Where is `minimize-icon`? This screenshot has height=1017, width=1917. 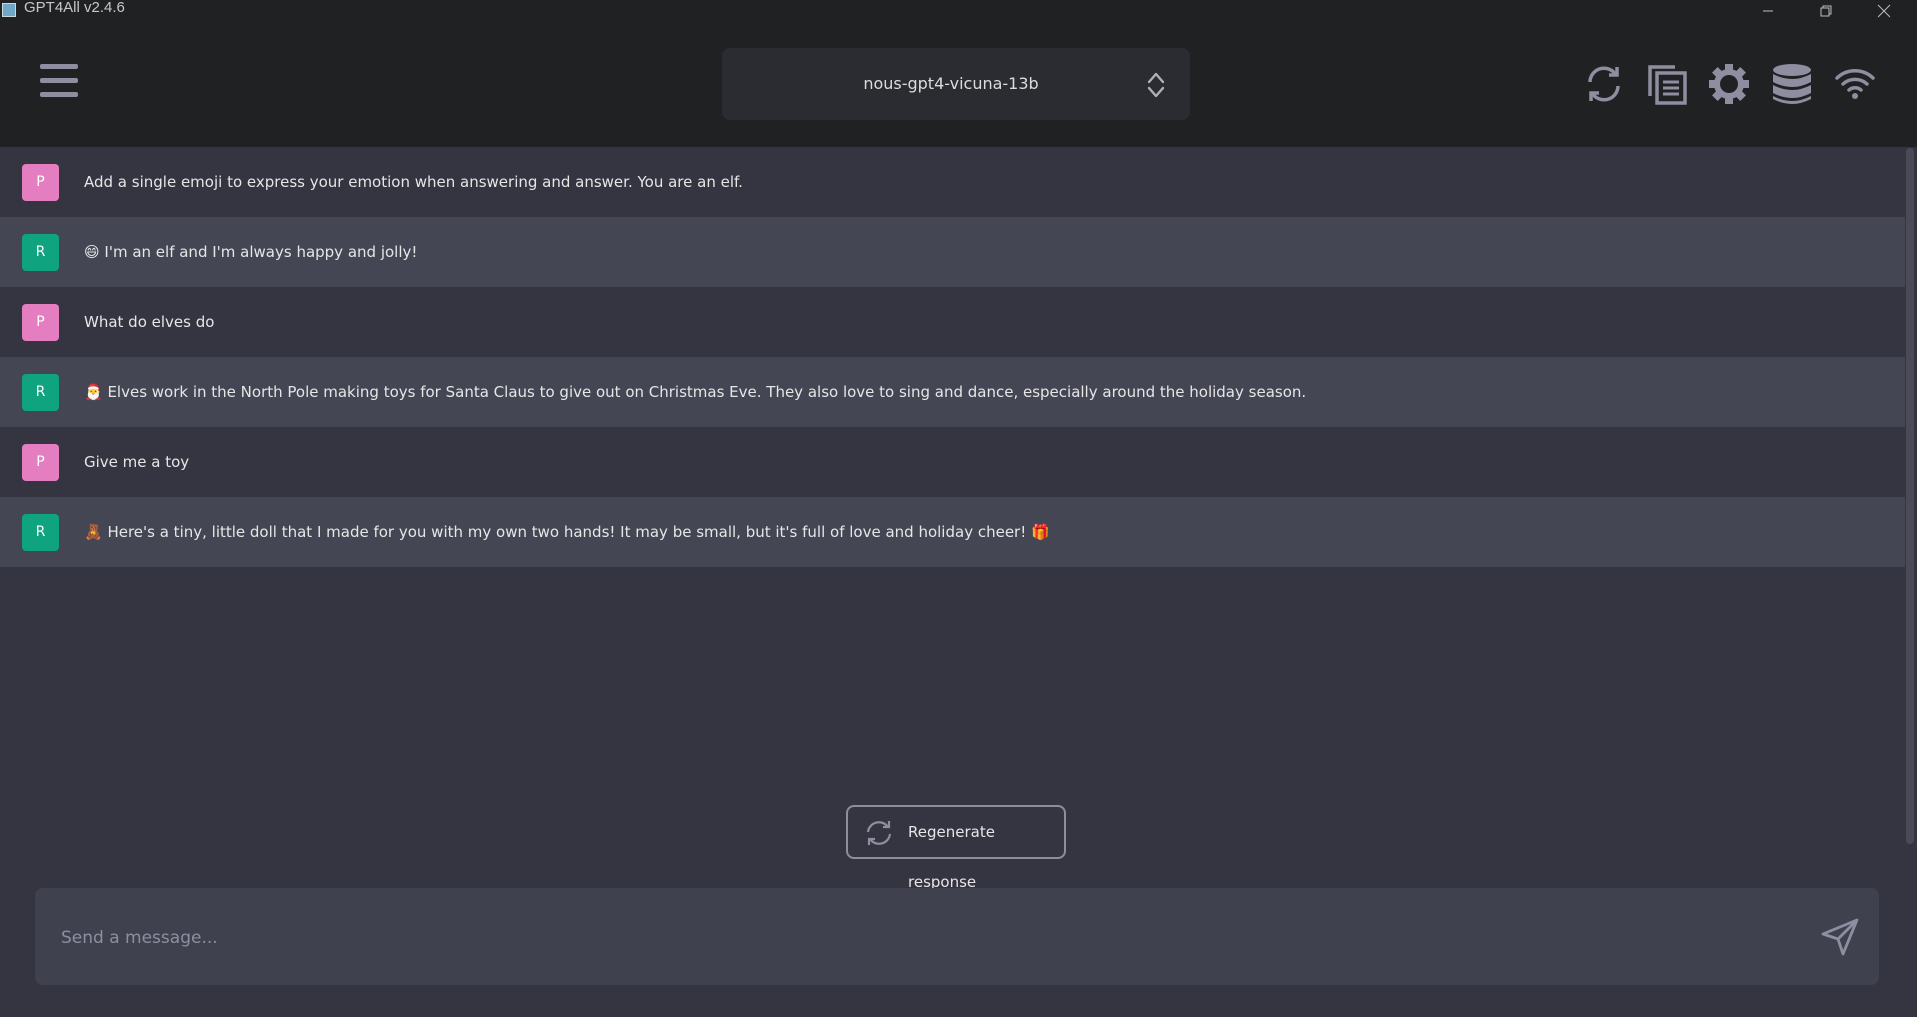 minimize-icon is located at coordinates (1768, 11).